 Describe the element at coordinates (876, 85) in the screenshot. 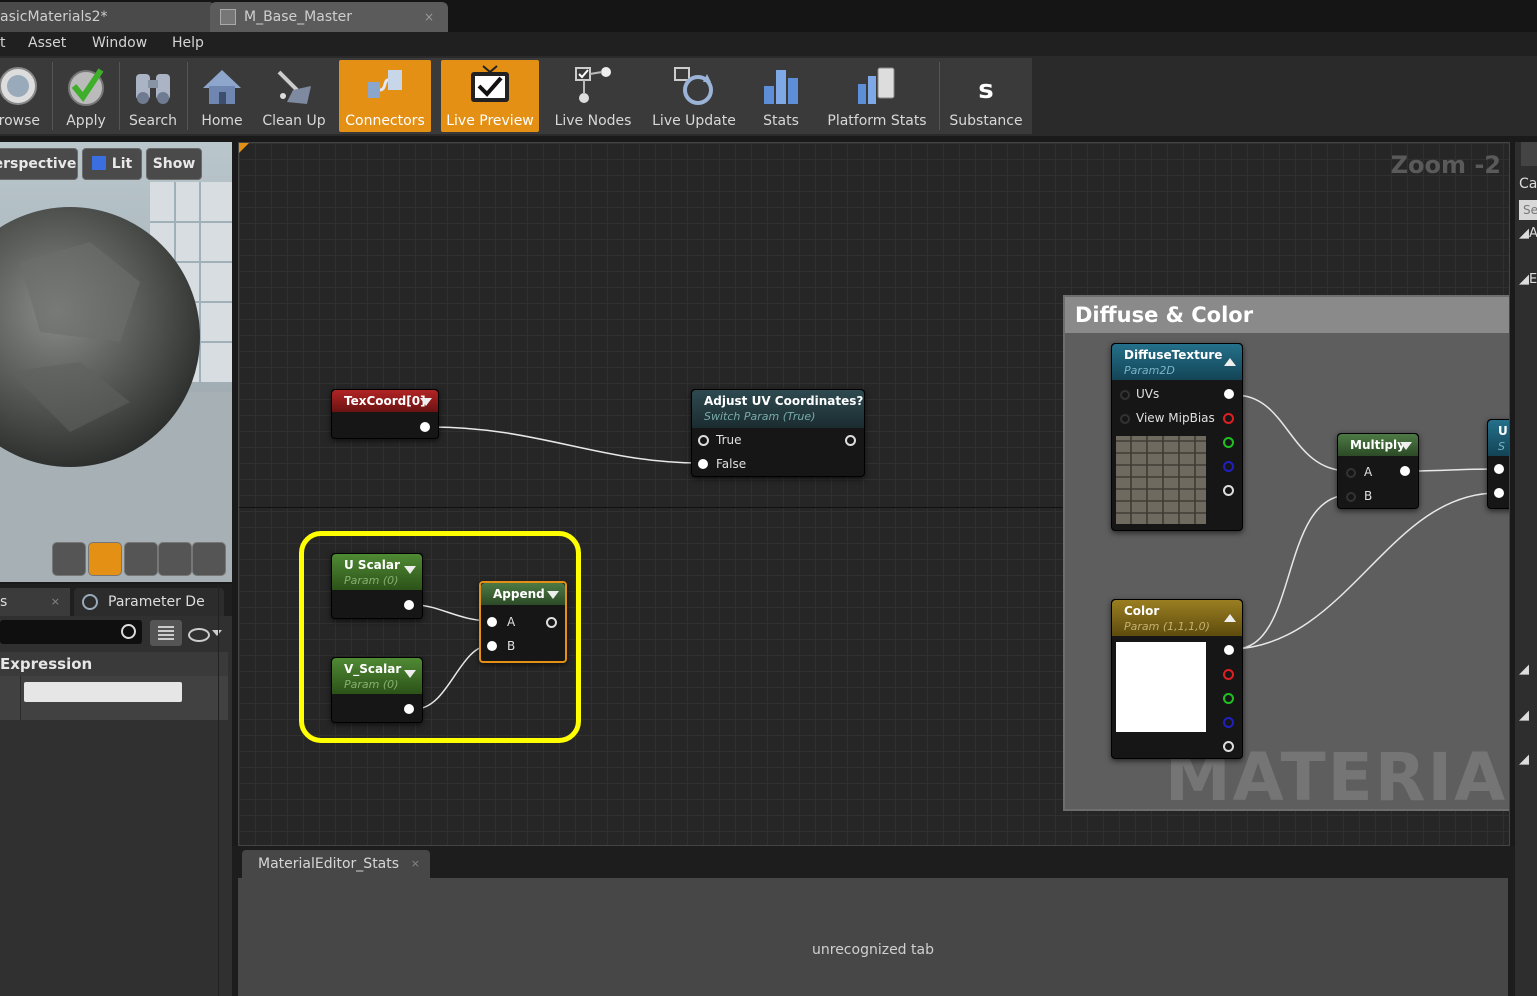

I see `platform-stats-icon` at that location.